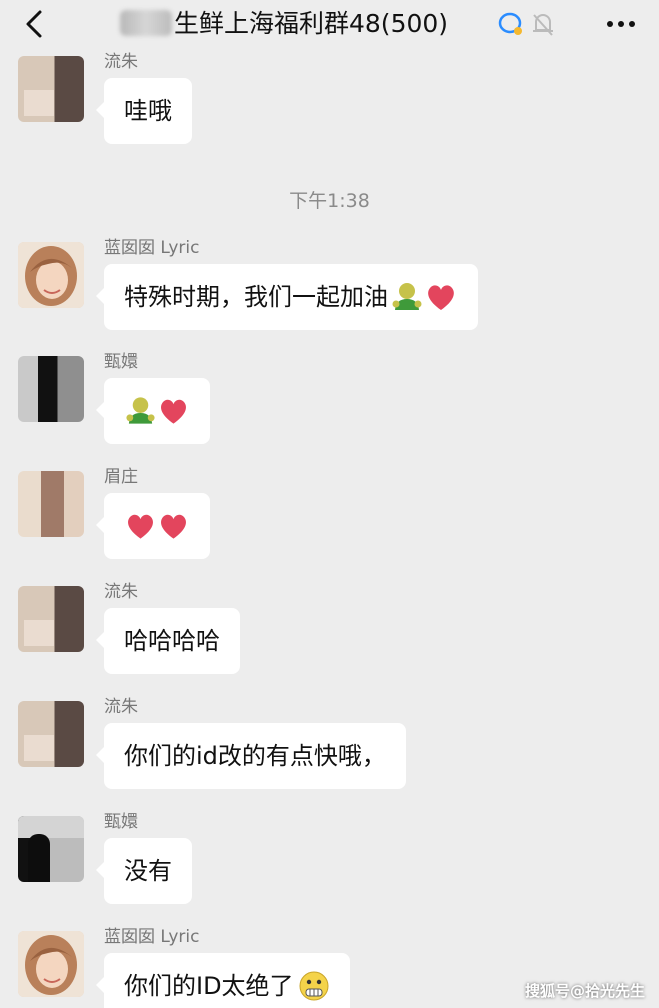 The image size is (659, 1008). I want to click on message-text: 特殊时期，我们一起加油, so click(256, 297).